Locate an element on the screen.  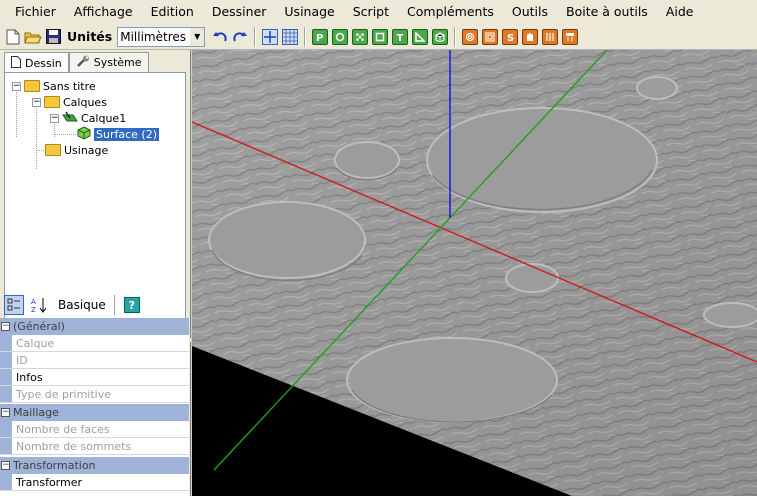
menu-script: Script is located at coordinates (371, 12).